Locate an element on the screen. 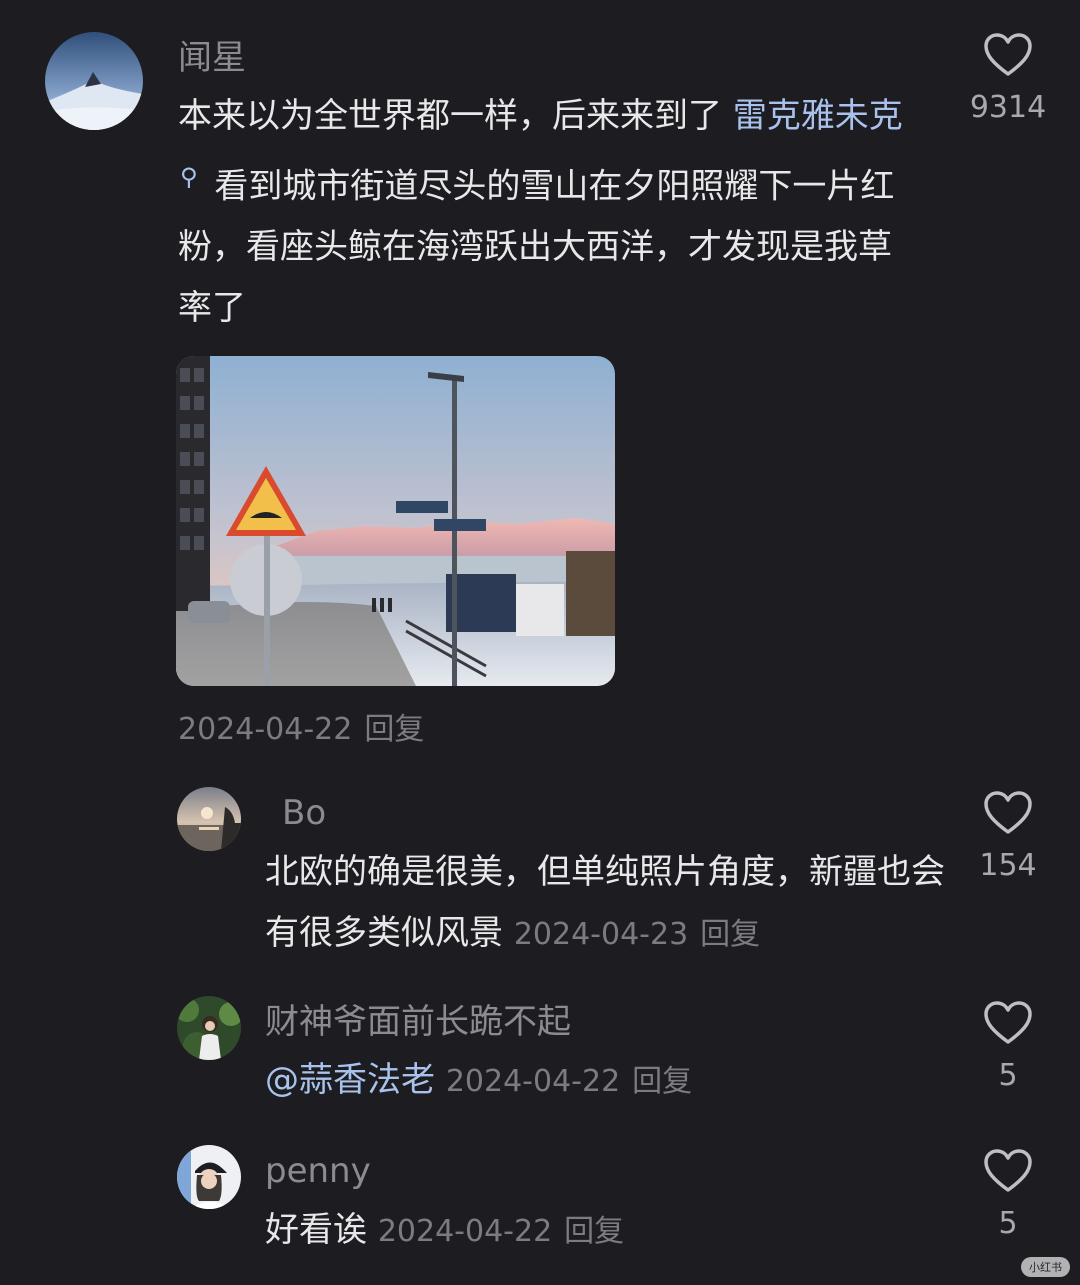 The image size is (1080, 1285). comment-avatar is located at coordinates (94, 81).